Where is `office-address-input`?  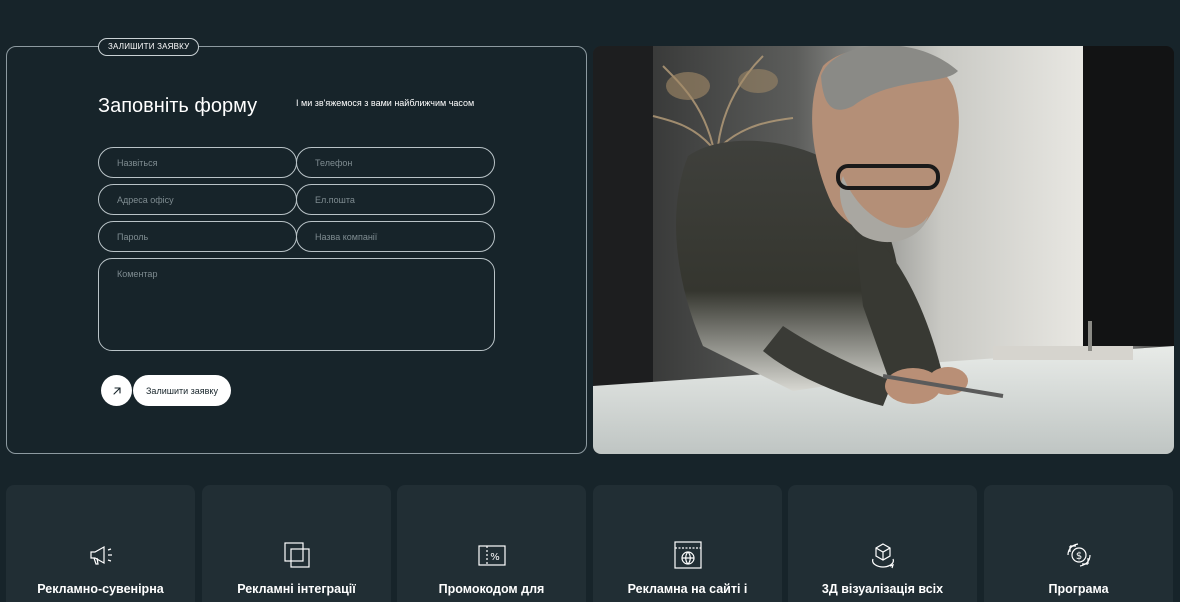 office-address-input is located at coordinates (197, 199).